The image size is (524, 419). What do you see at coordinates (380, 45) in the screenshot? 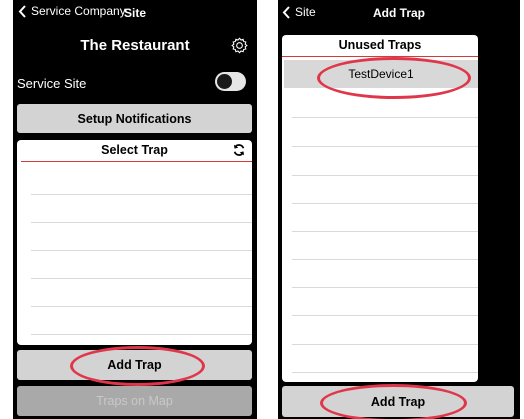
I see `unused-traps-header: Unused Traps` at bounding box center [380, 45].